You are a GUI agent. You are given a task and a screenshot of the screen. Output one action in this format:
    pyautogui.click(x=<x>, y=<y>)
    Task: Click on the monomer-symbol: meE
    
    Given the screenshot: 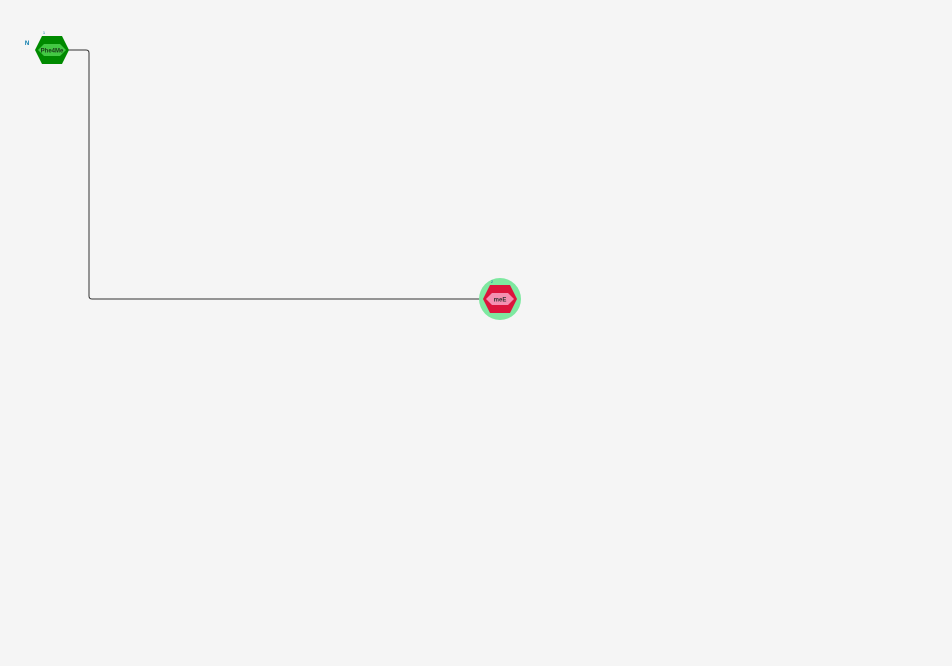 What is the action you would take?
    pyautogui.click(x=500, y=301)
    